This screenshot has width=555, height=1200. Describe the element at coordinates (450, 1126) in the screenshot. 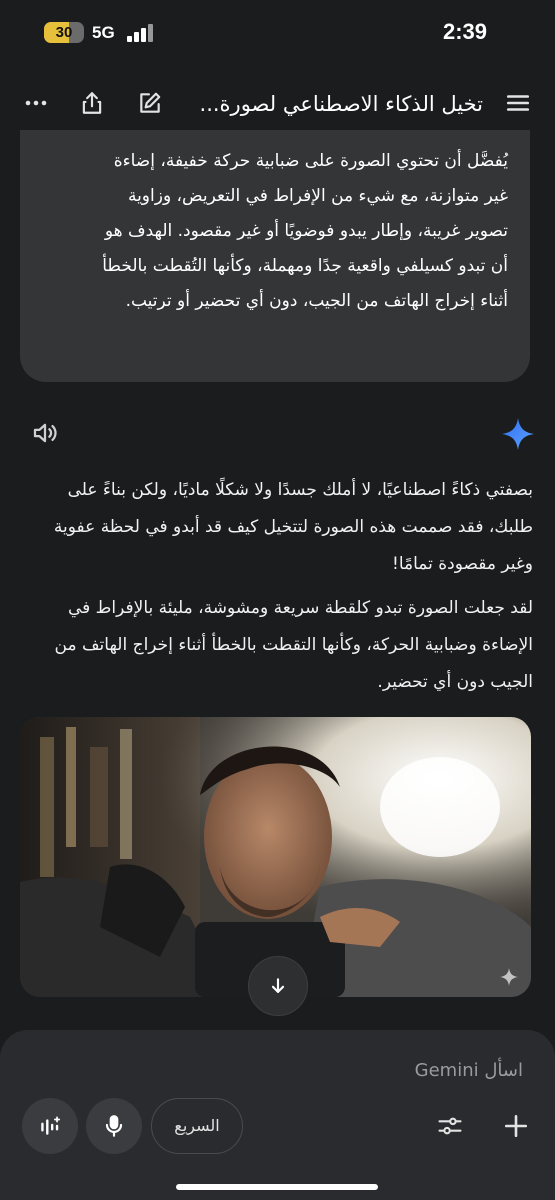

I see `tools-icon` at that location.